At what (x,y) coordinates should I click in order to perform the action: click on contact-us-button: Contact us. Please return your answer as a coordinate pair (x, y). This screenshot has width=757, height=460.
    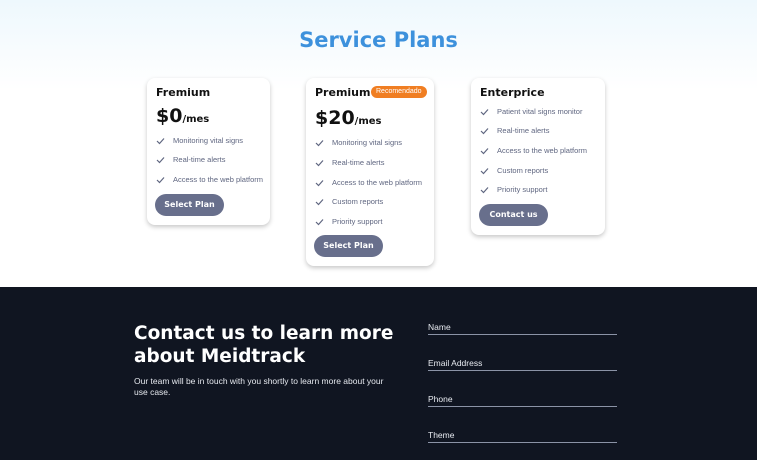
    Looking at the image, I should click on (513, 215).